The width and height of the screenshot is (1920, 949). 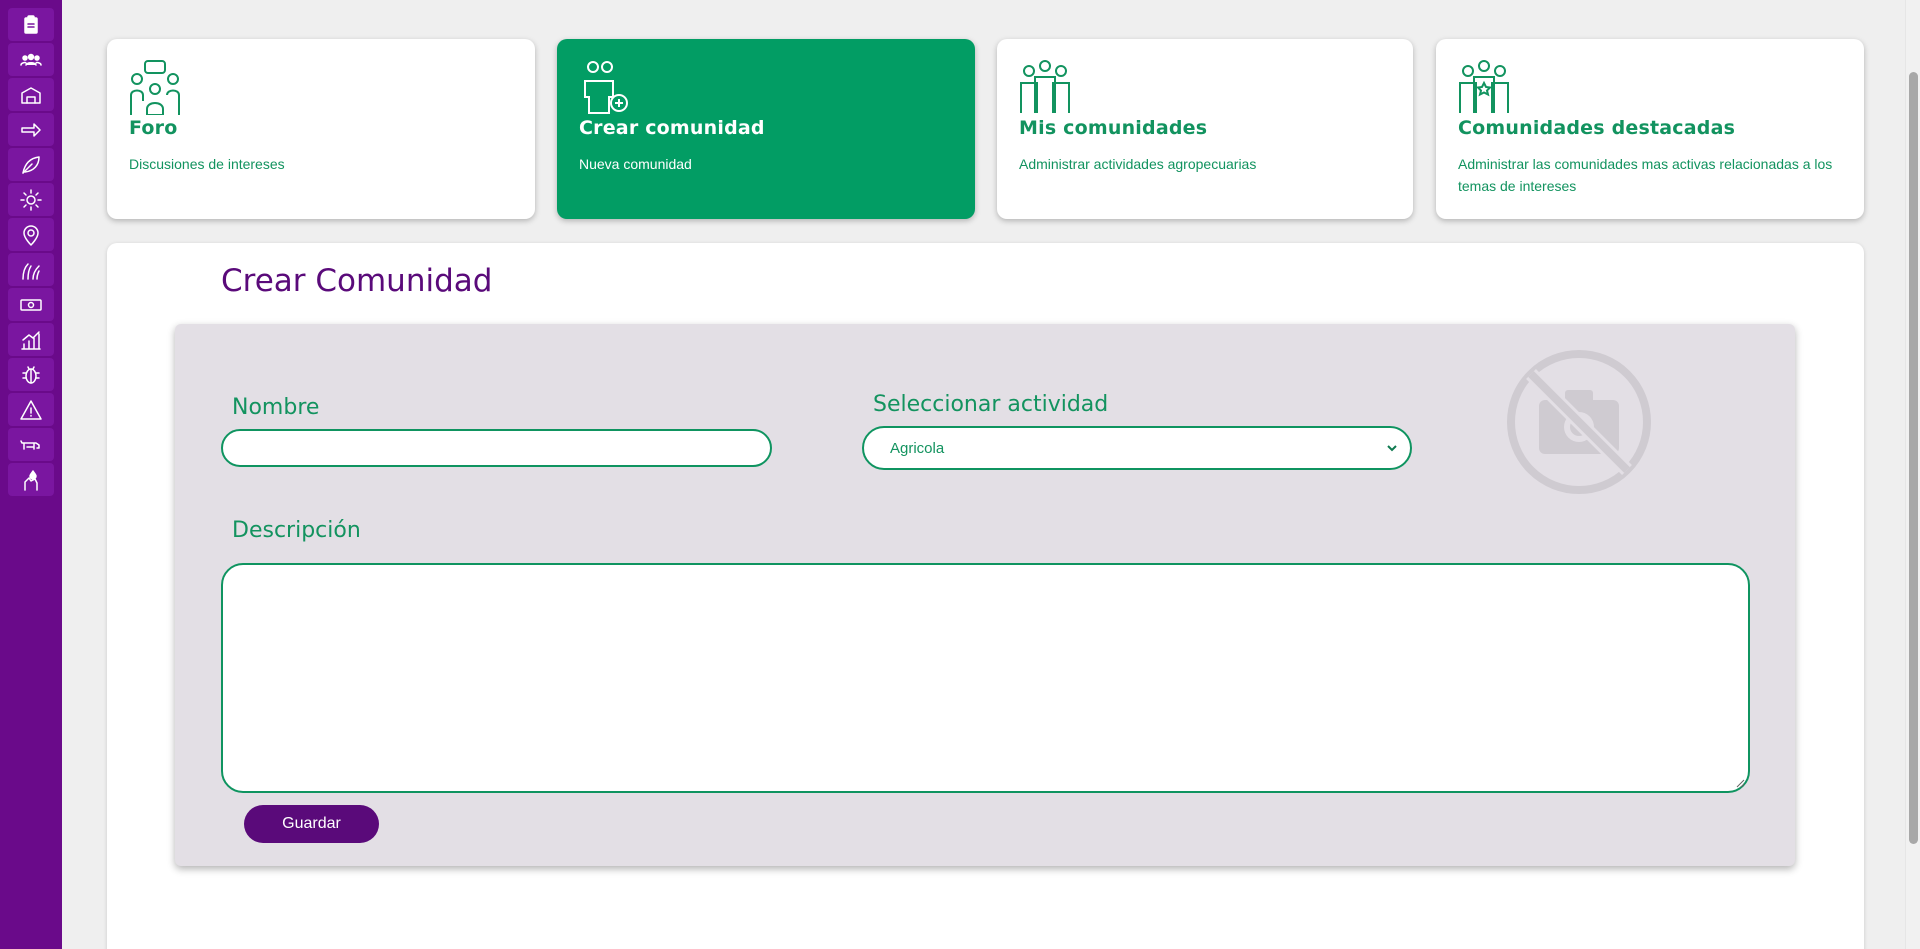 I want to click on arrow-right-icon, so click(x=31, y=129).